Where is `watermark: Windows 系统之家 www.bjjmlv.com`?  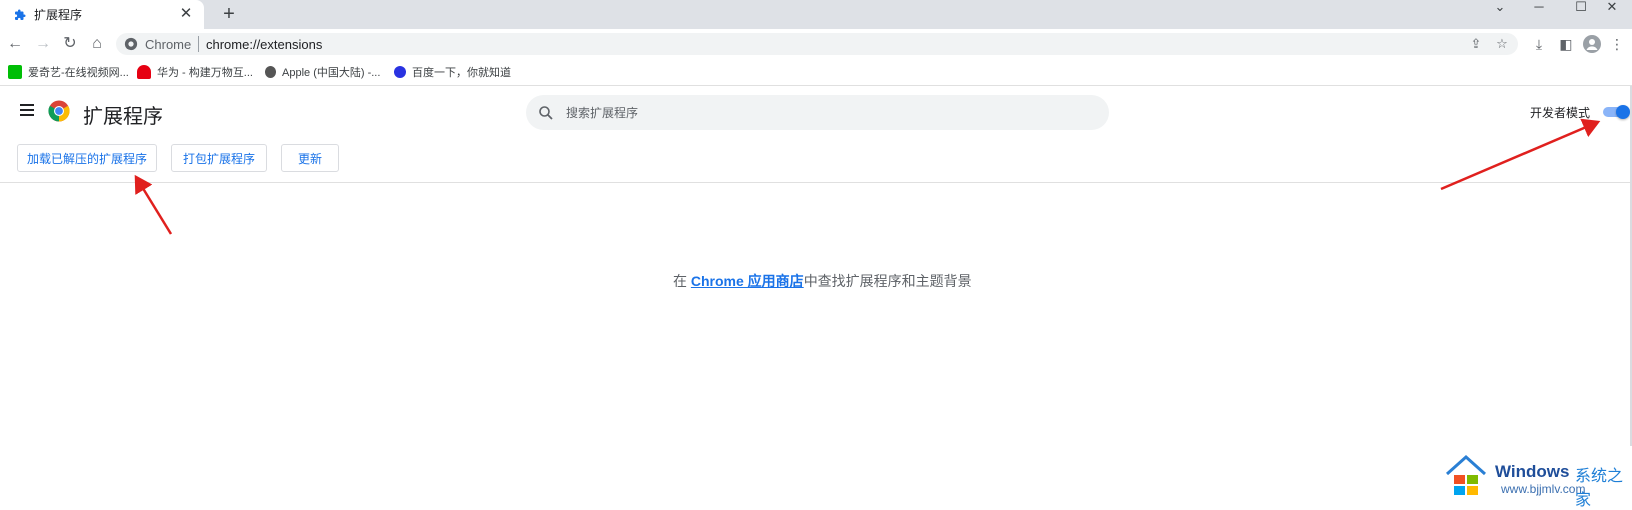 watermark: Windows 系统之家 www.bjjmlv.com is located at coordinates (1535, 480).